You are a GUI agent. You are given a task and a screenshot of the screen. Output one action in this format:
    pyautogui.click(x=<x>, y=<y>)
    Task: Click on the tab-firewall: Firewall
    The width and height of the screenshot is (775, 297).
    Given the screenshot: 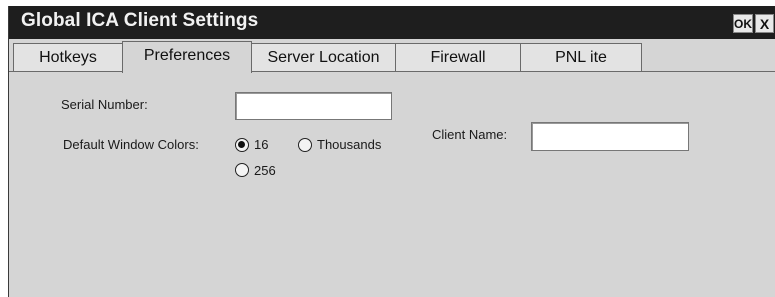 What is the action you would take?
    pyautogui.click(x=458, y=57)
    